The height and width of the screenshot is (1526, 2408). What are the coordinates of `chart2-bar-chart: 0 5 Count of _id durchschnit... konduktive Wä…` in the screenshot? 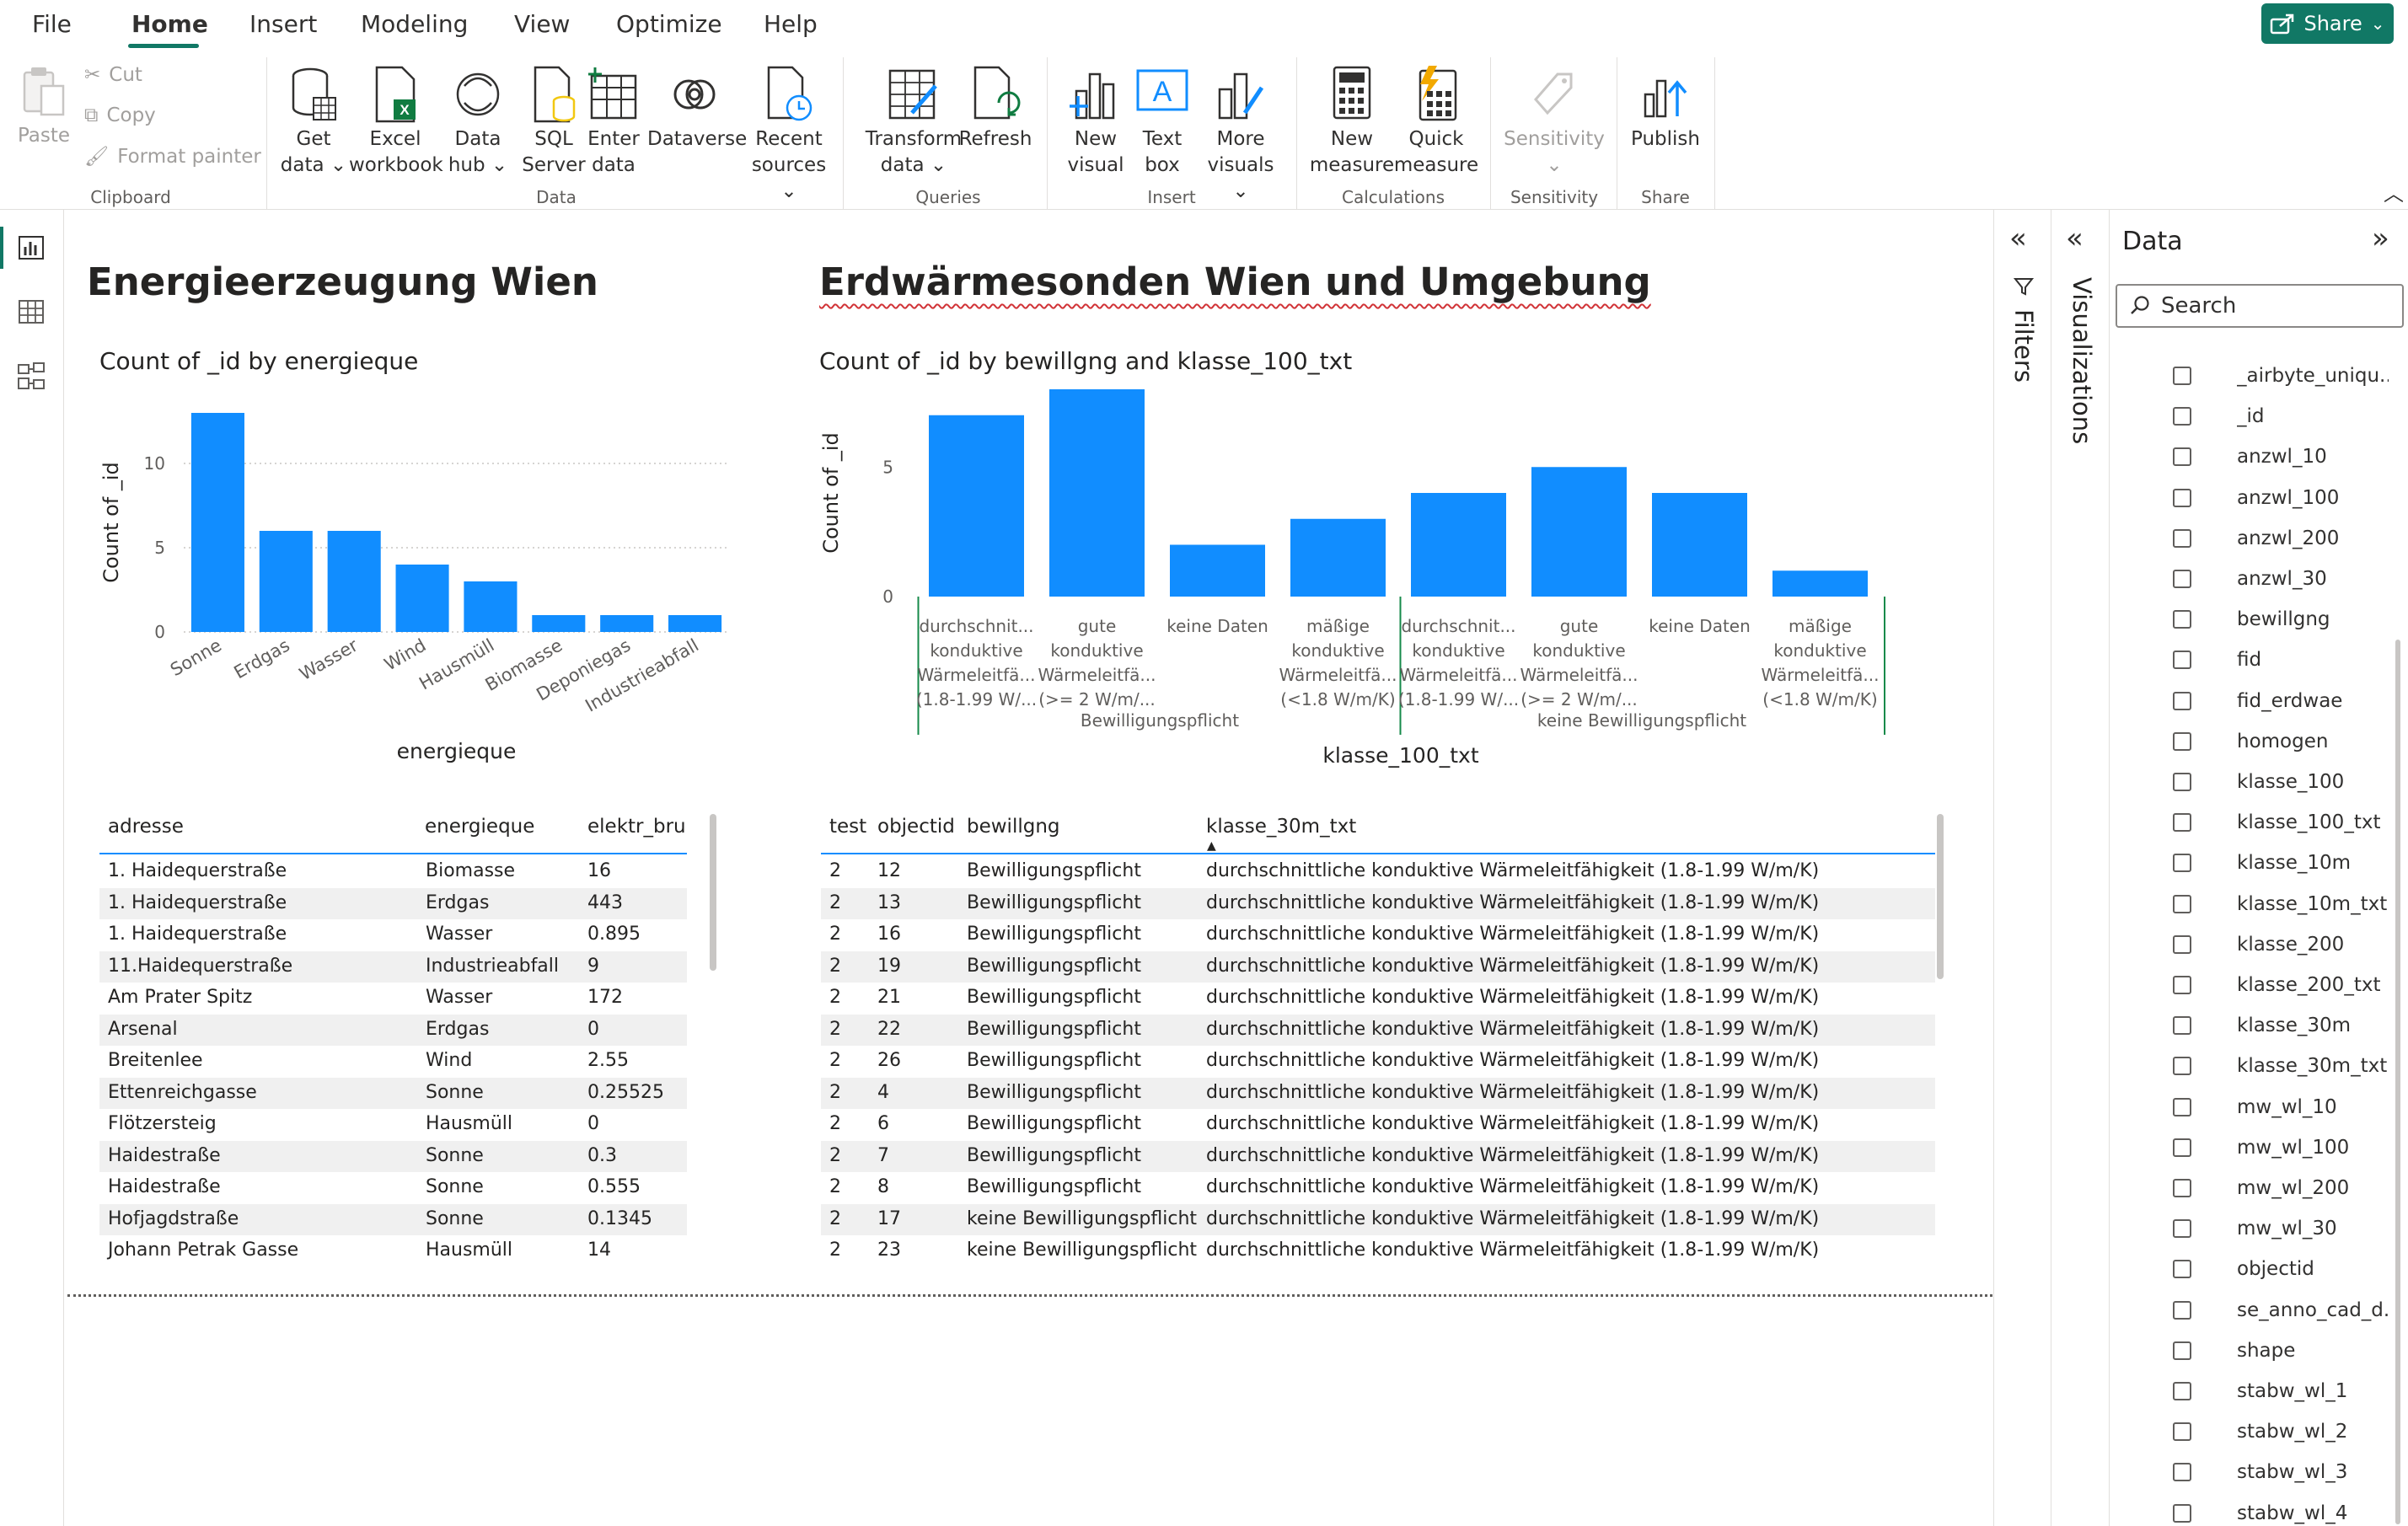 It's located at (1357, 577).